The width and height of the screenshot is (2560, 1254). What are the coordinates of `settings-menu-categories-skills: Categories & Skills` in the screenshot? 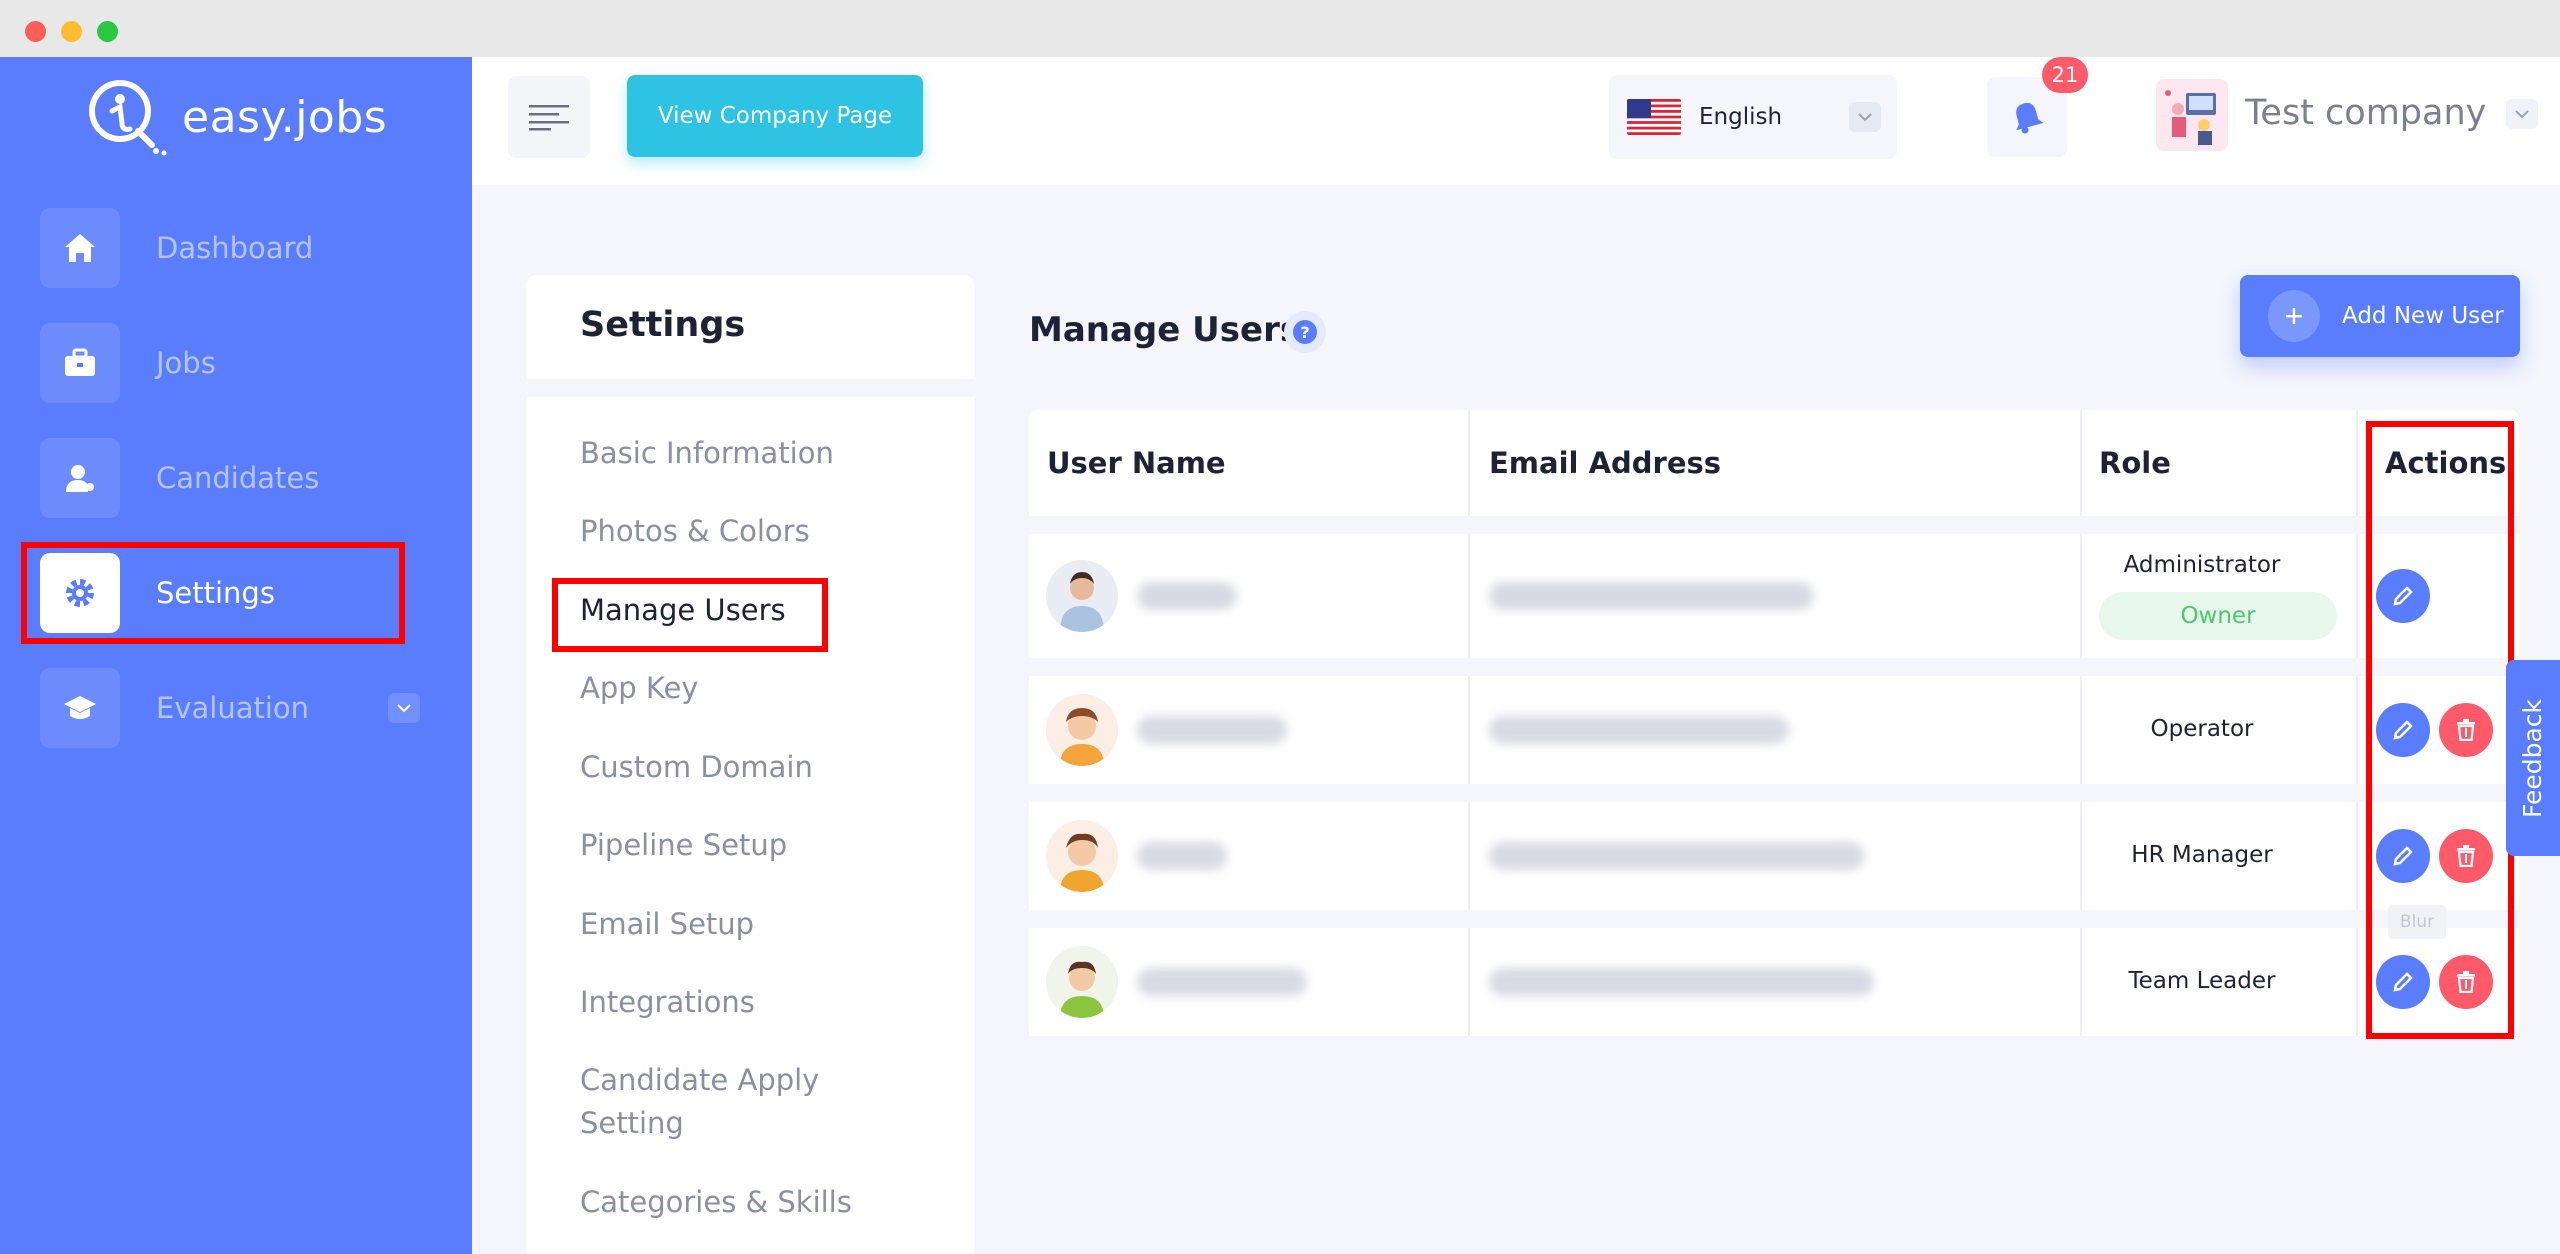 It's located at (716, 1202).